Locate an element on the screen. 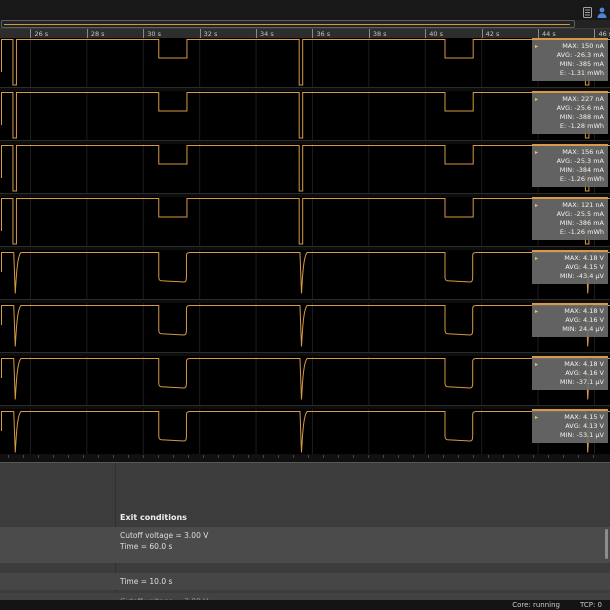 This screenshot has width=610, height=610. channel-row-6-voltage: ▸ MAX: 4.18 V AVG: 4.16 V MIN: 24.4 µV is located at coordinates (305, 328).